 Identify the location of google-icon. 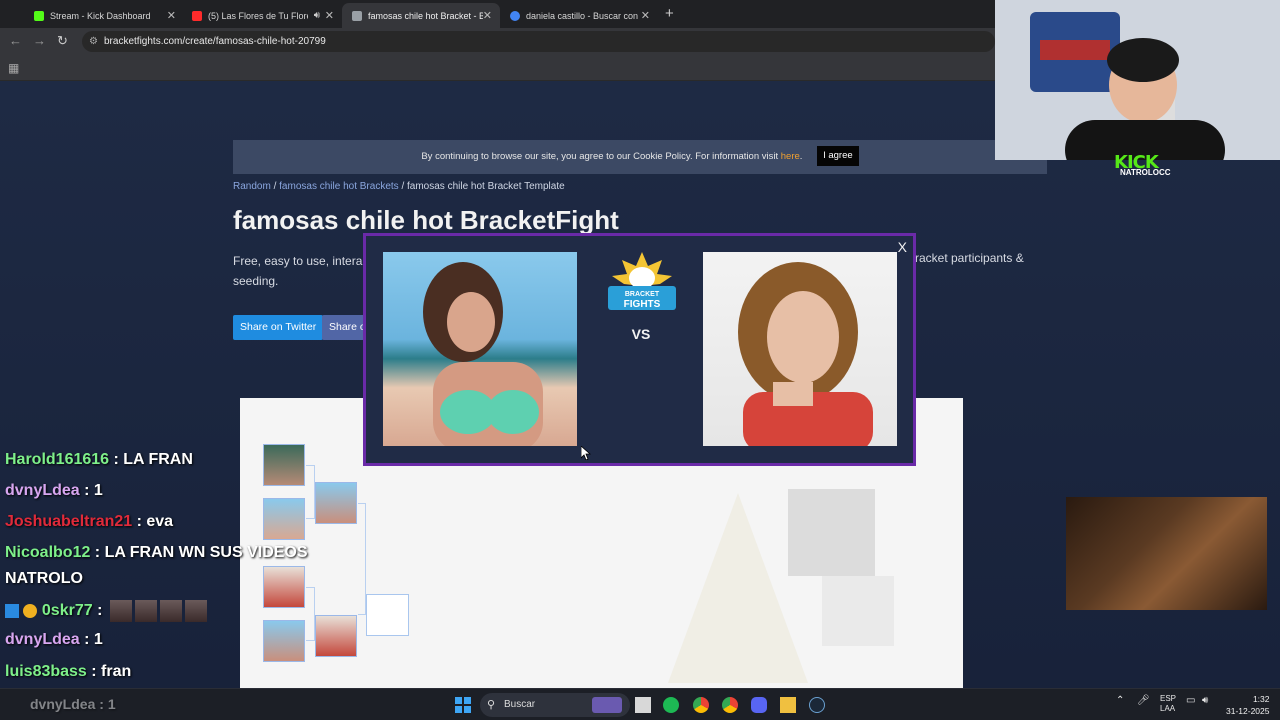
(515, 15).